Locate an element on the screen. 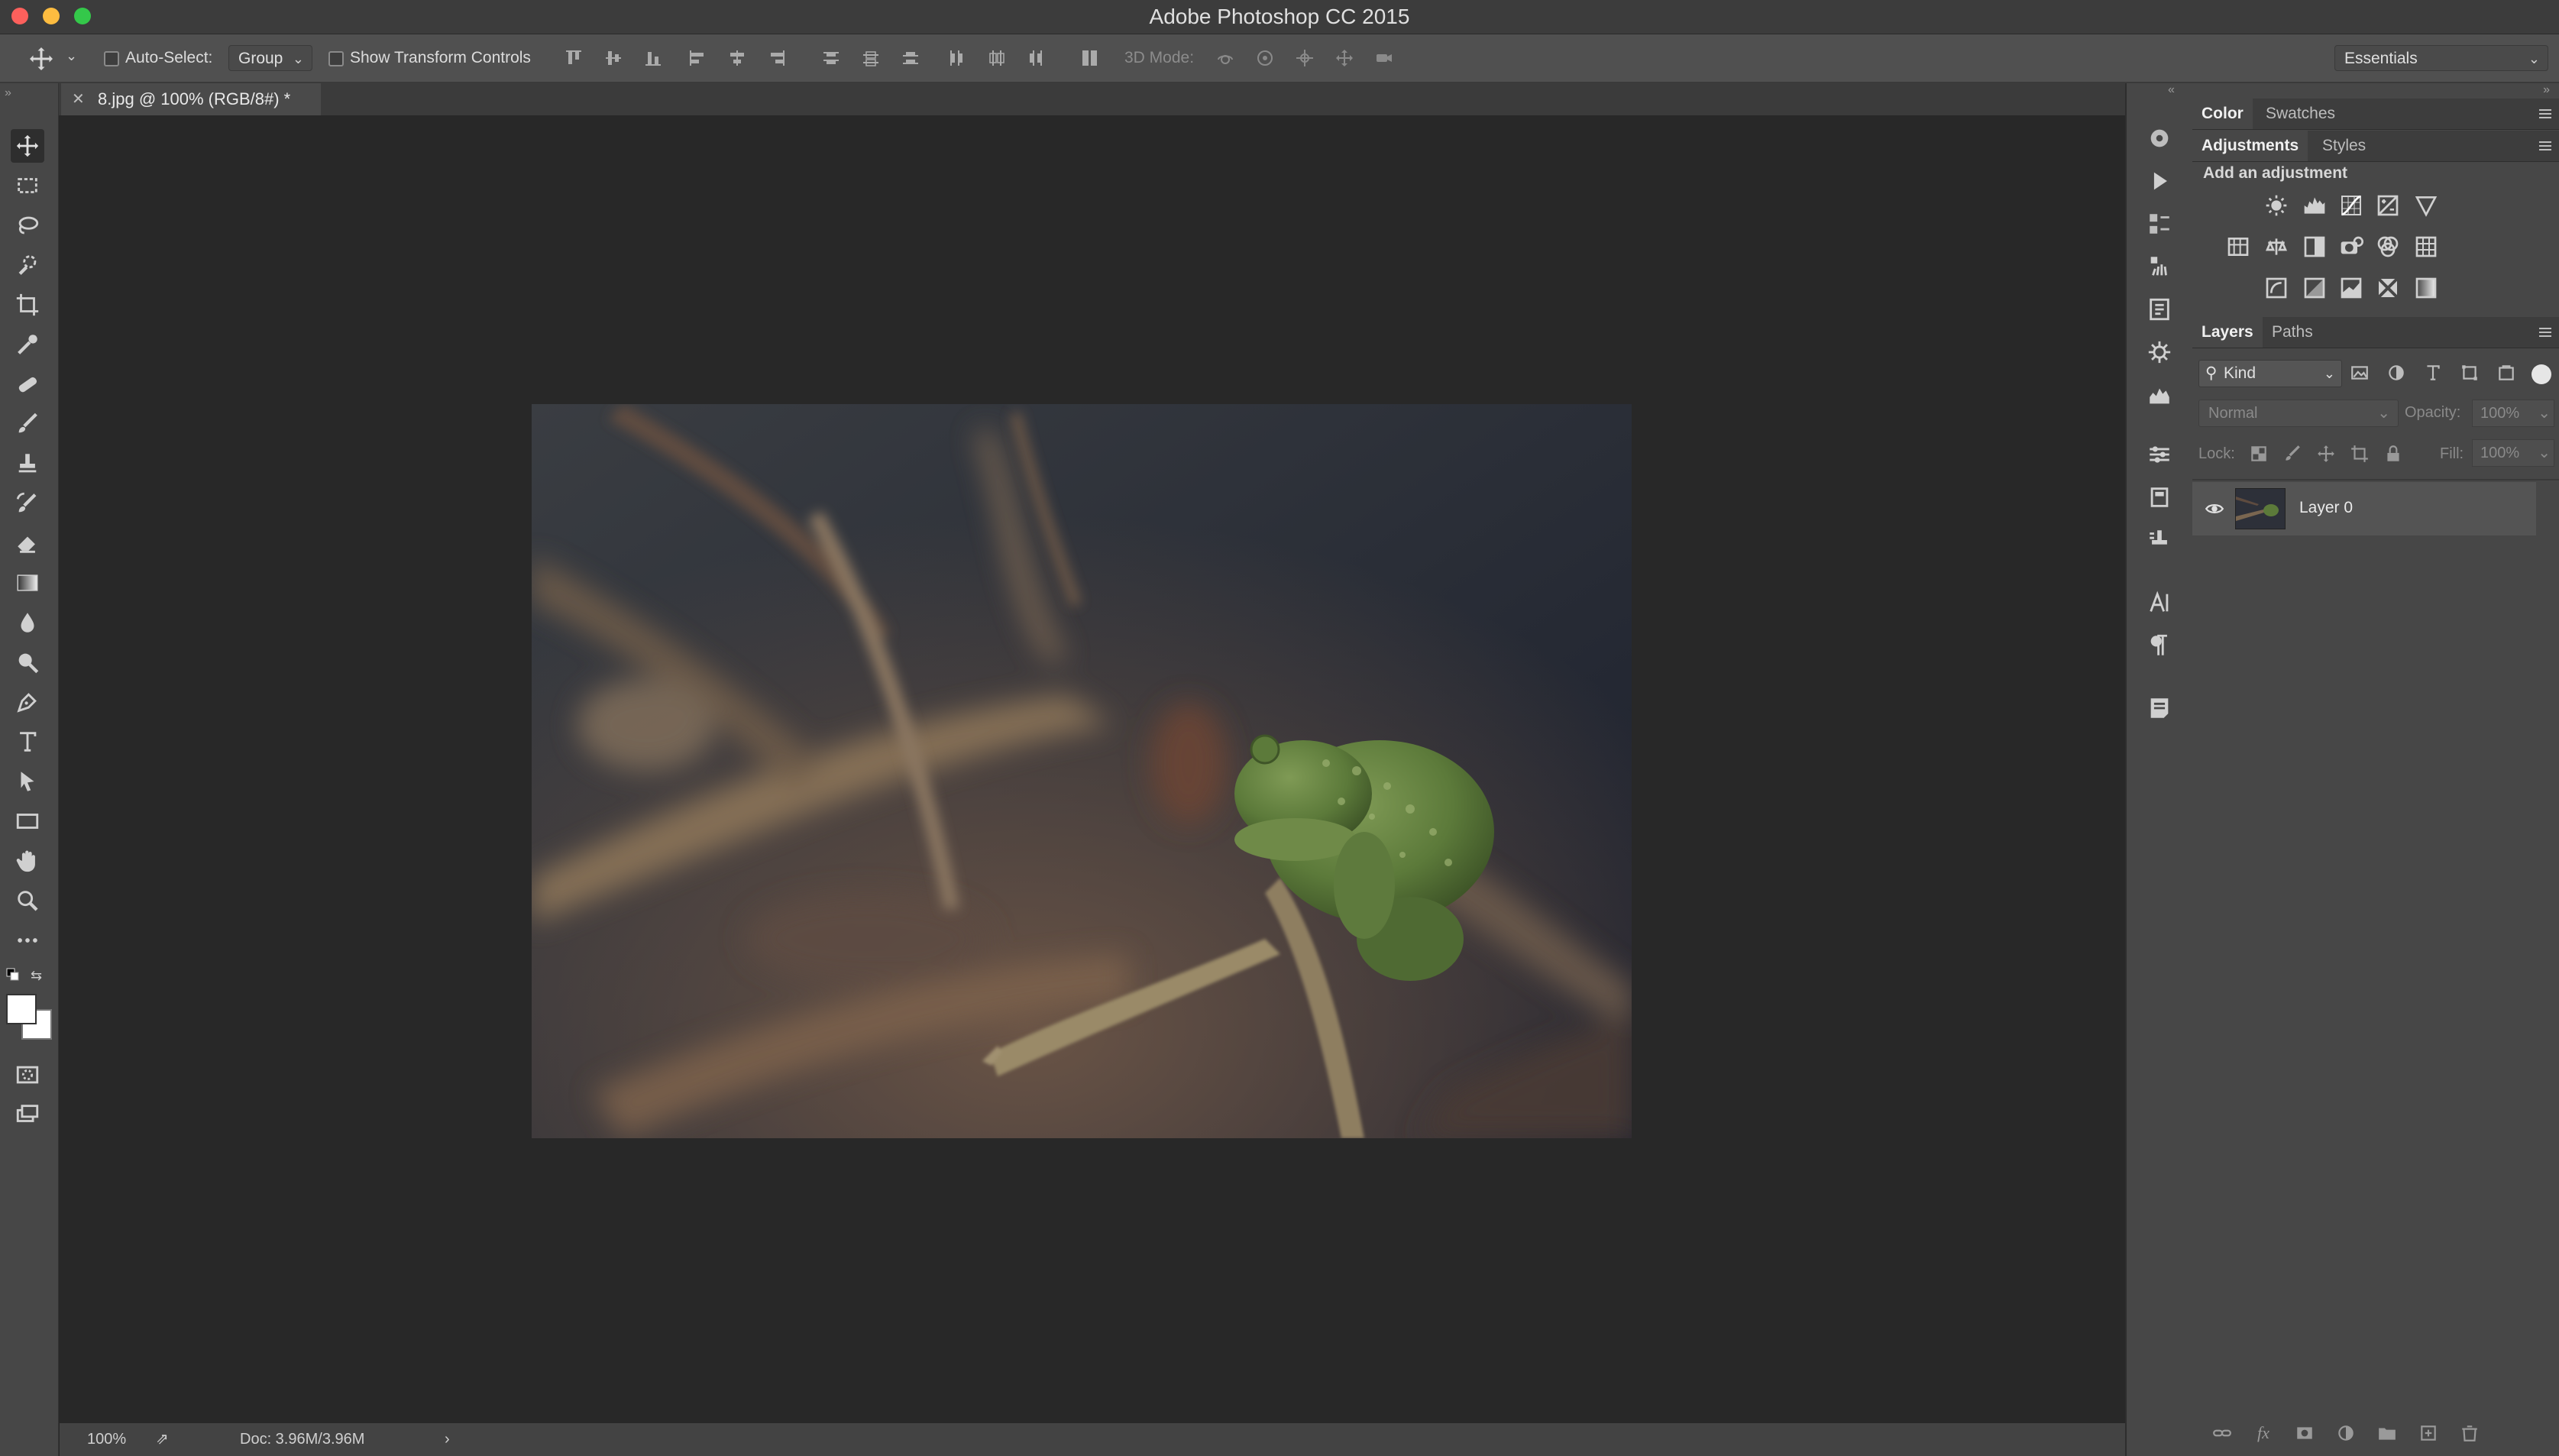  character-panel-icon is located at coordinates (2159, 602).